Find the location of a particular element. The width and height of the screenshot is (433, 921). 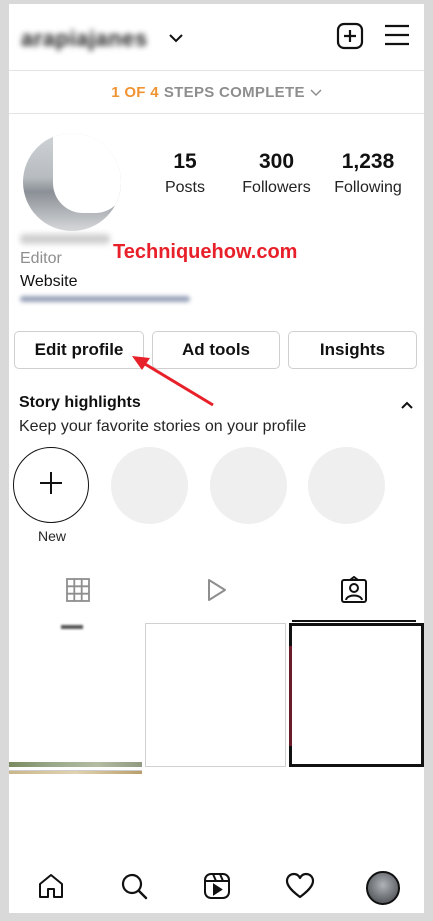

nav-profile is located at coordinates (383, 888).